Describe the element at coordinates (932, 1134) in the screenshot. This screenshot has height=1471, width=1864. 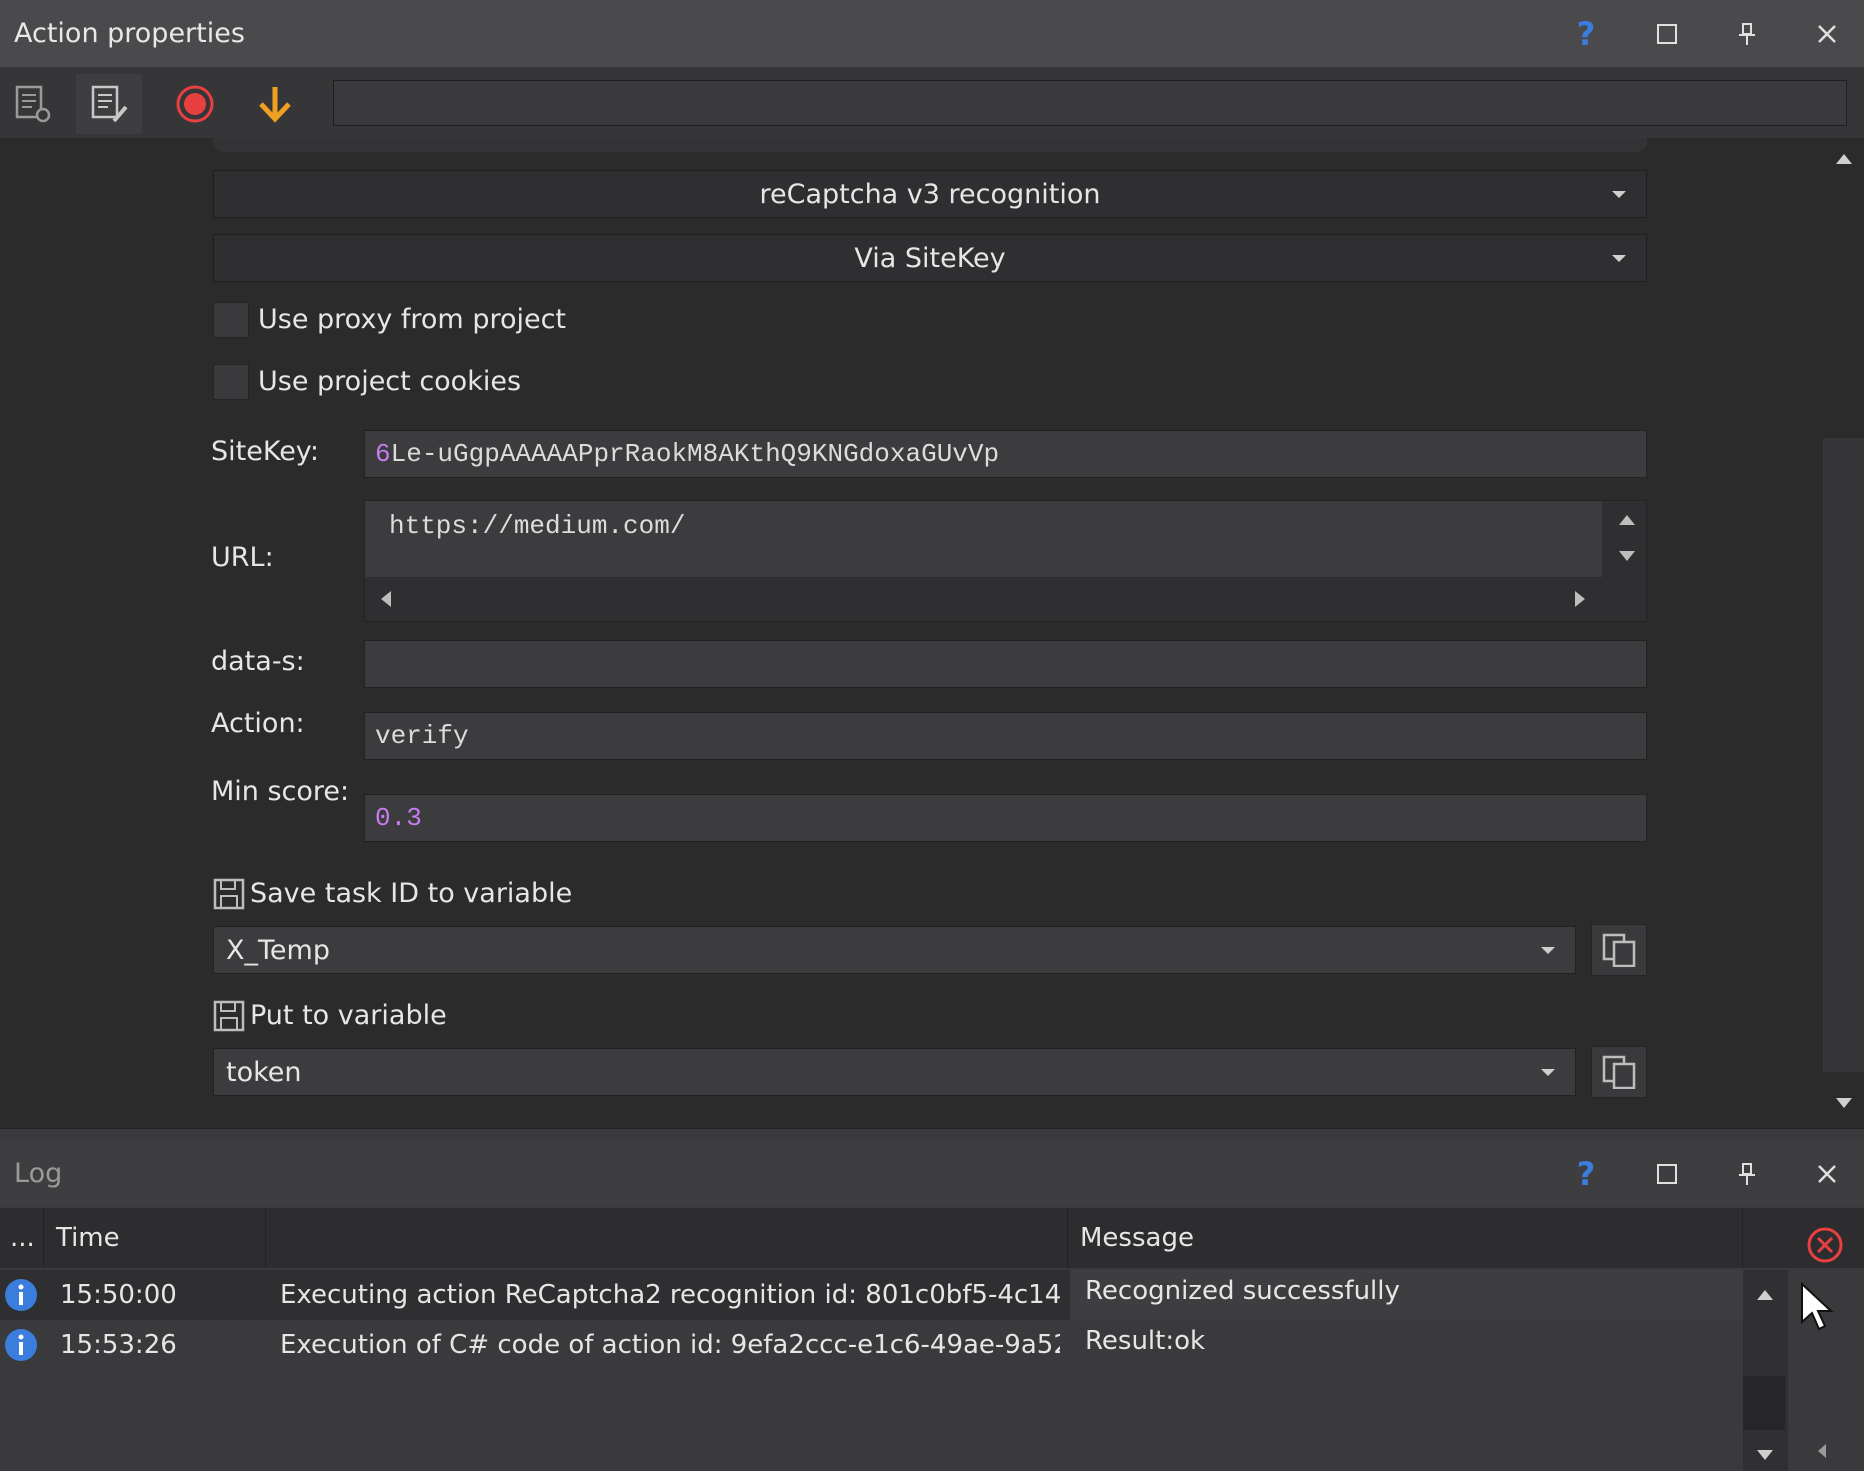
I see `panel-splitter` at that location.